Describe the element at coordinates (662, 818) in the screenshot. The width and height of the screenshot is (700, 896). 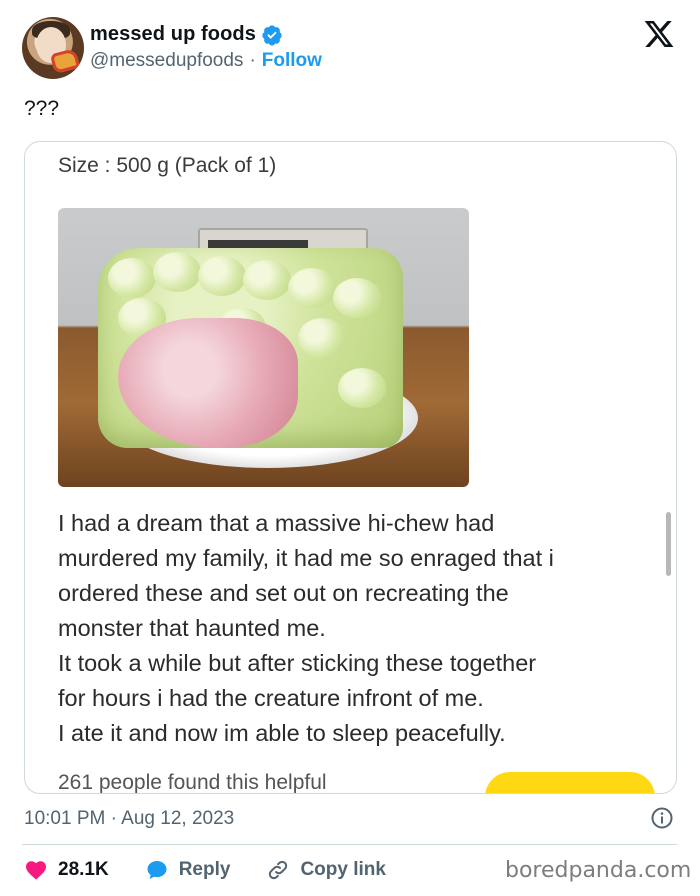
I see `info-icon` at that location.